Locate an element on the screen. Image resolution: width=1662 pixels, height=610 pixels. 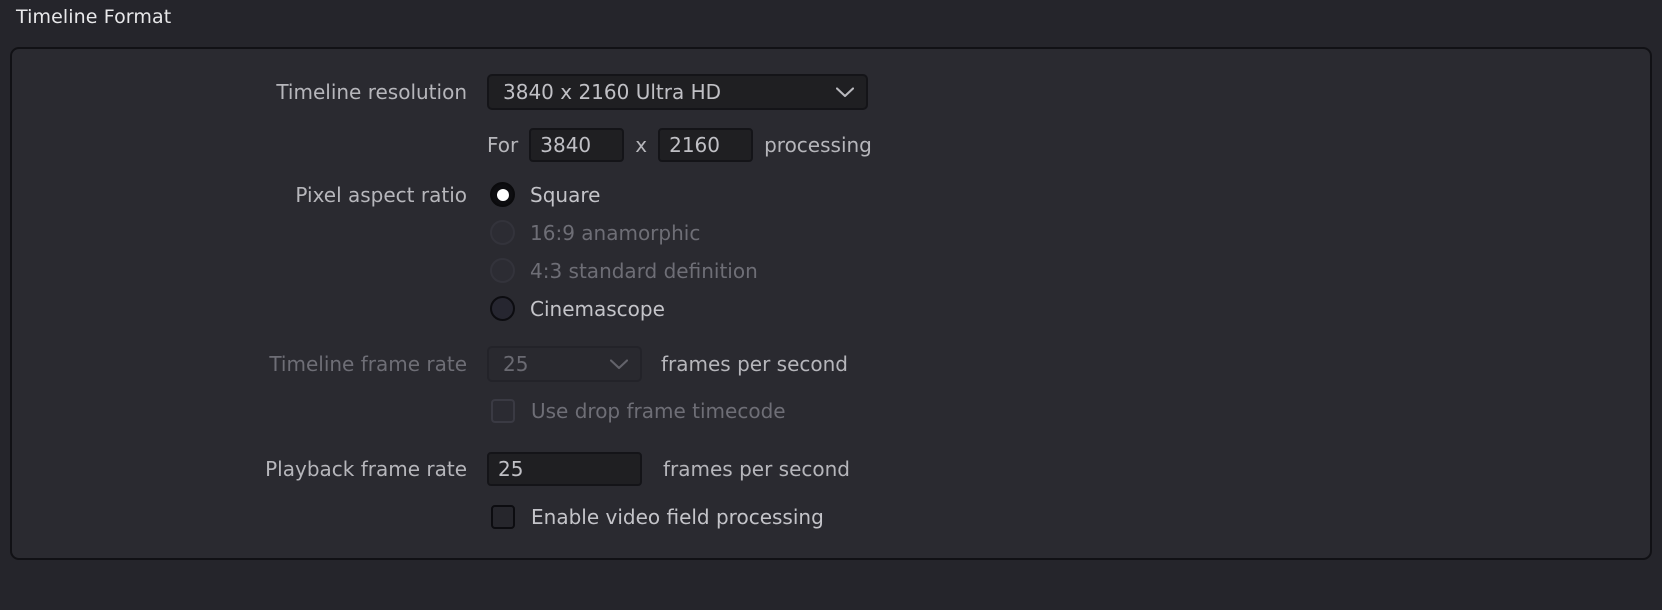
checkbox-use-drop-frame-timecode is located at coordinates (503, 411).